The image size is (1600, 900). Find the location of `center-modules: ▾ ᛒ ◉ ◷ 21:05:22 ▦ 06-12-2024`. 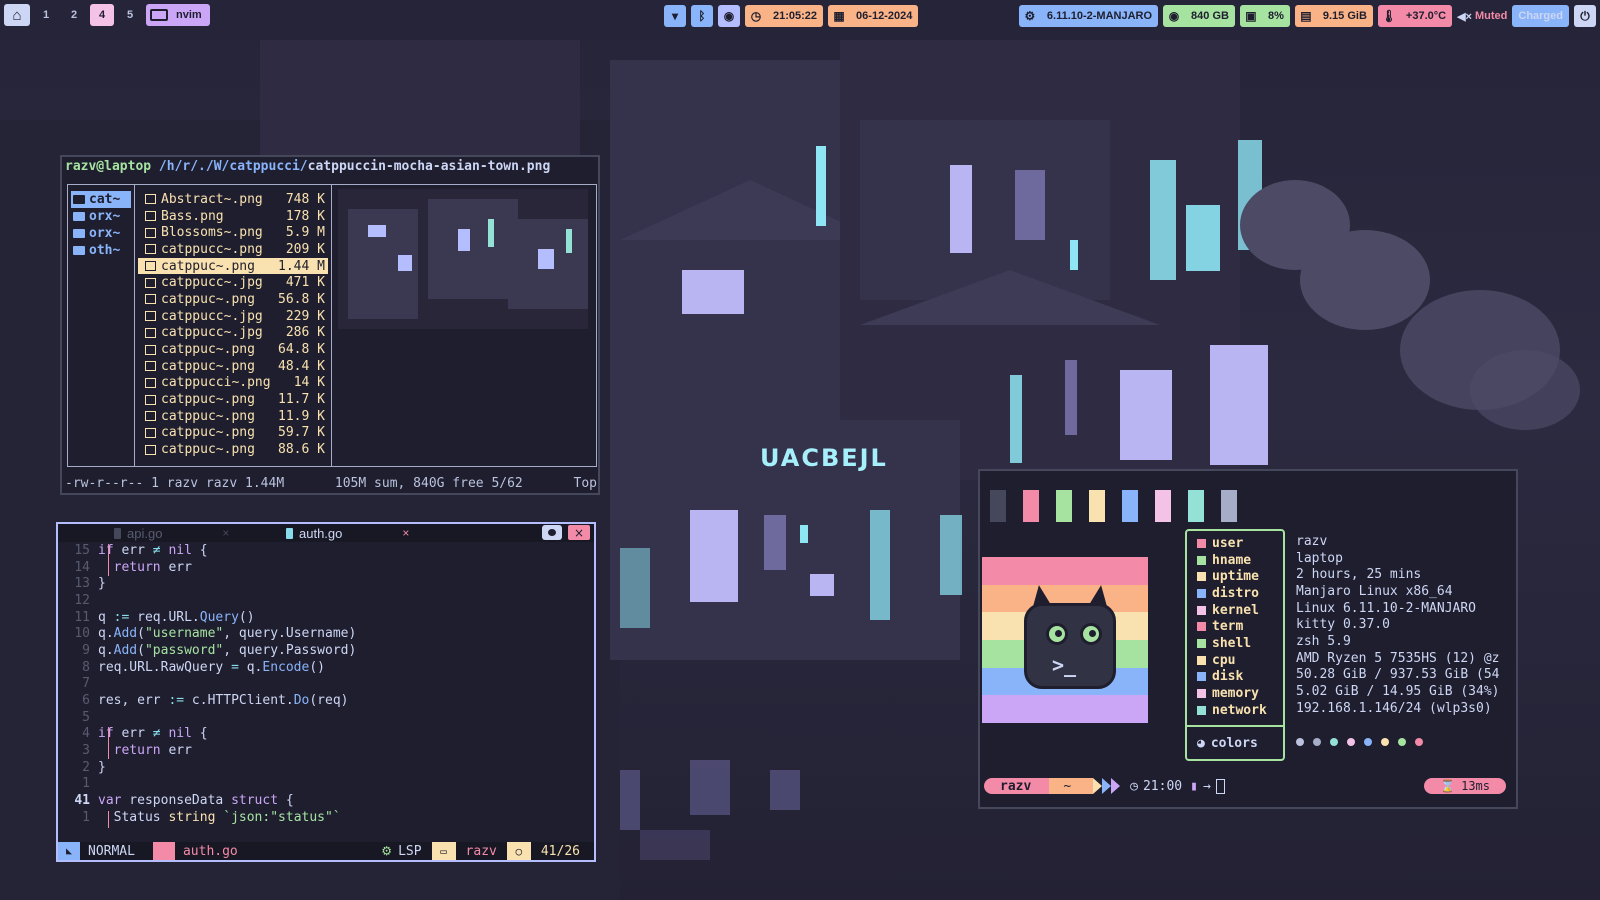

center-modules: ▾ ᛒ ◉ ◷ 21:05:22 ▦ 06-12-2024 is located at coordinates (791, 16).